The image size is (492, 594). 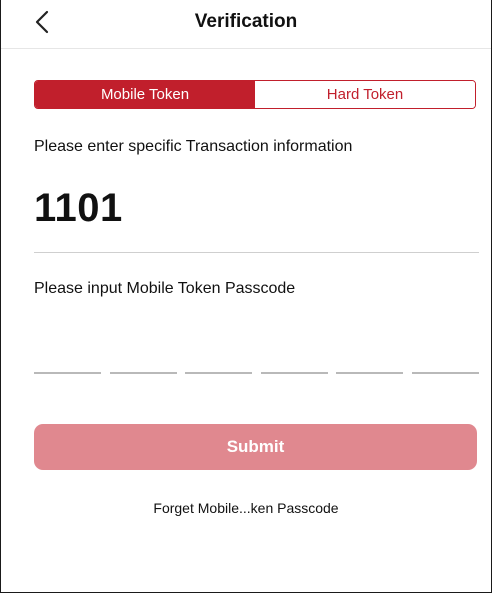 What do you see at coordinates (256, 366) in the screenshot?
I see `passcode-input` at bounding box center [256, 366].